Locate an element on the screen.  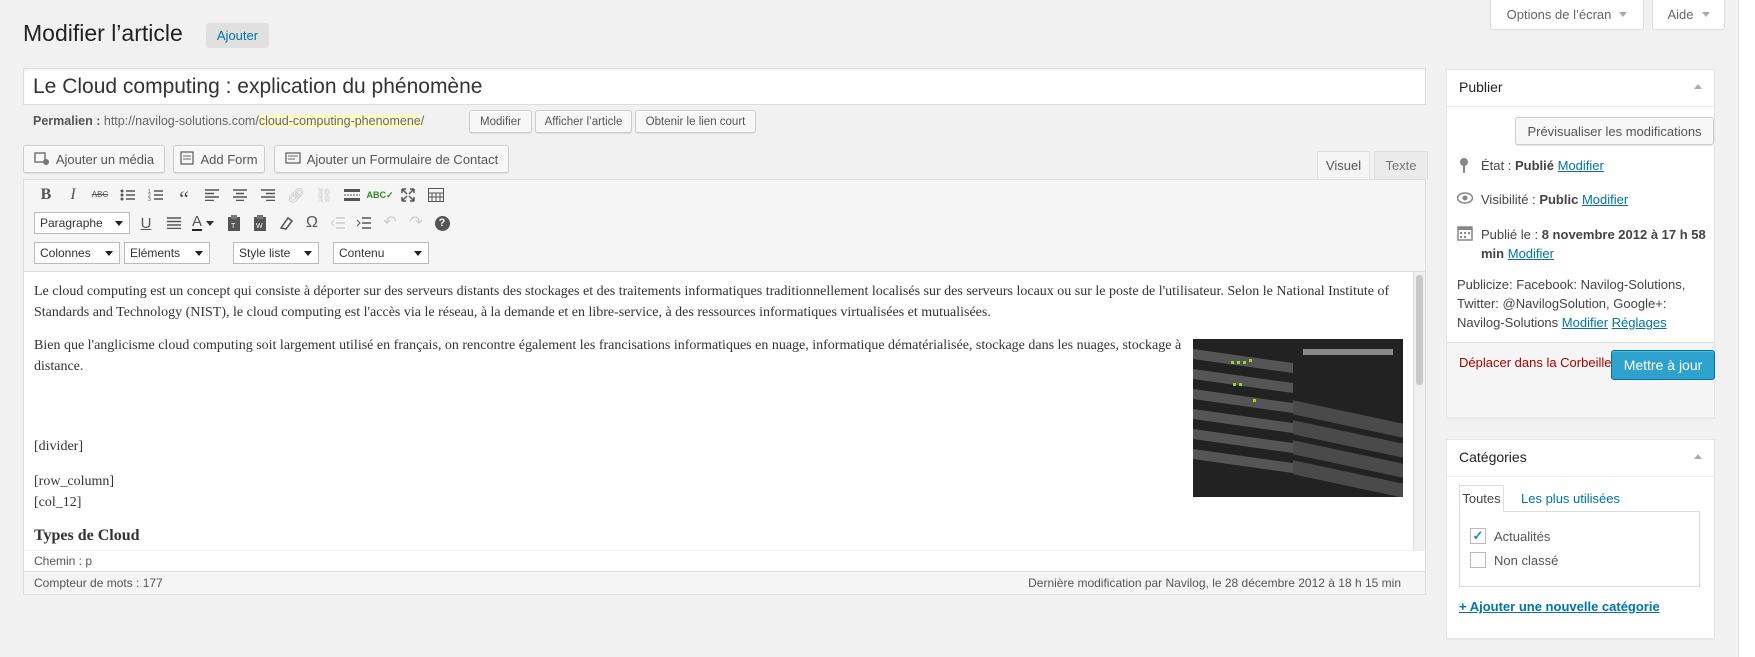
categories-box-header: Catégories is located at coordinates (1580, 458).